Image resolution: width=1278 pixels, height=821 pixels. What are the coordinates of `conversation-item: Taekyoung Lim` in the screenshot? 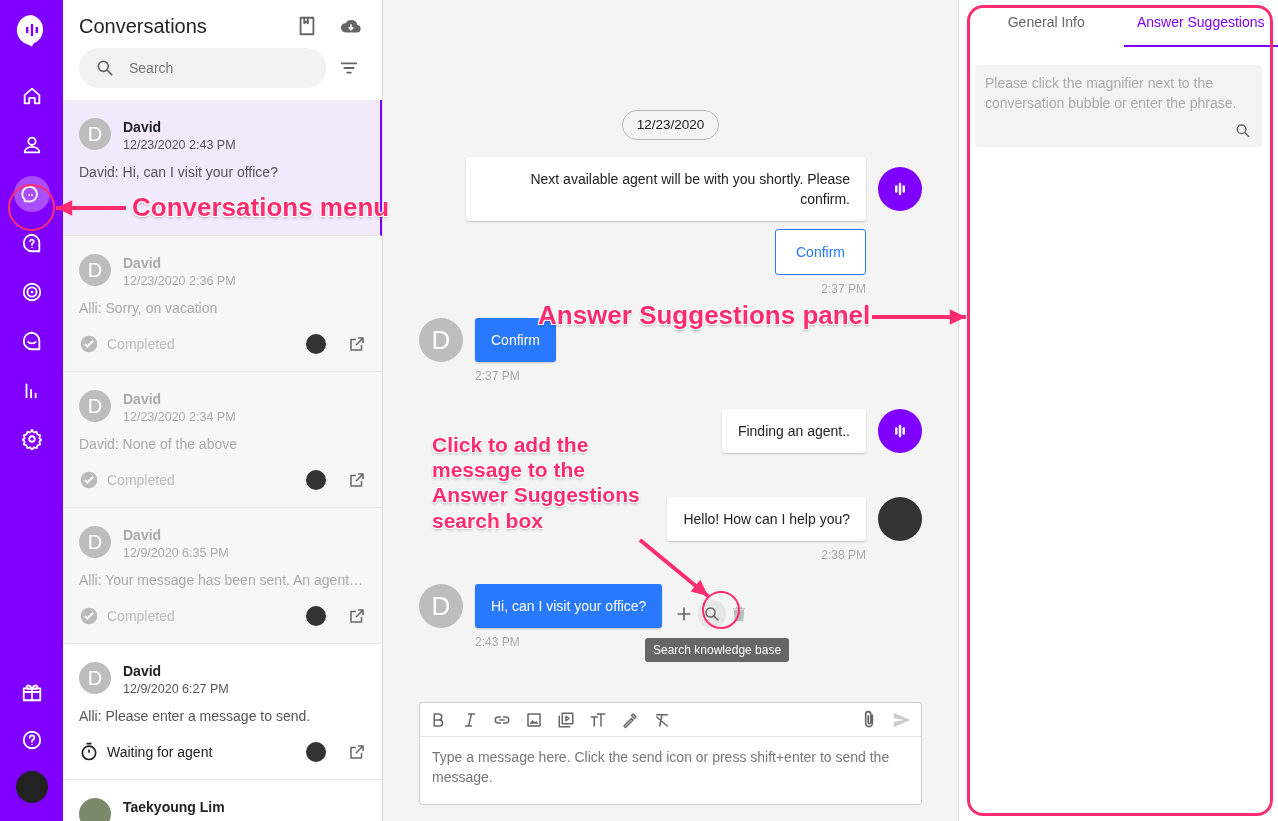 It's located at (222, 800).